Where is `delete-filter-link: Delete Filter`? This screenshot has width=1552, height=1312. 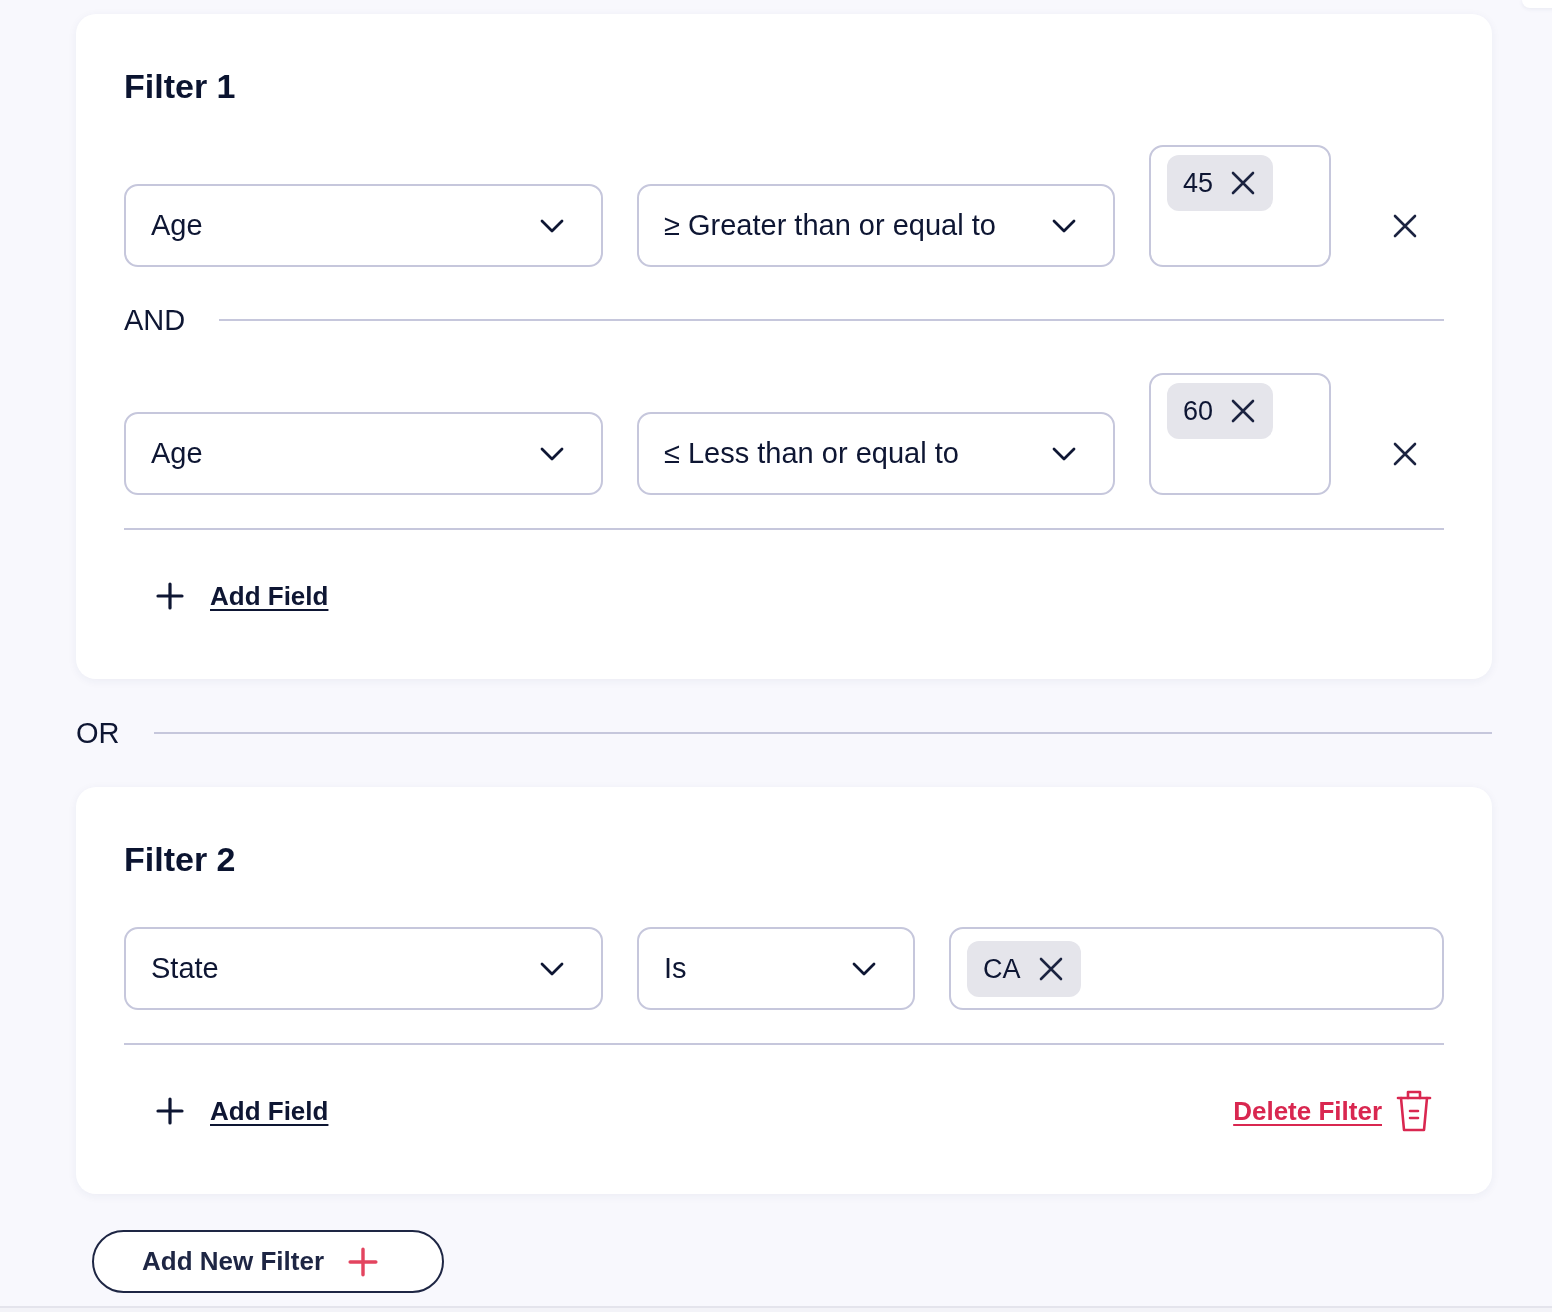
delete-filter-link: Delete Filter is located at coordinates (1307, 1111).